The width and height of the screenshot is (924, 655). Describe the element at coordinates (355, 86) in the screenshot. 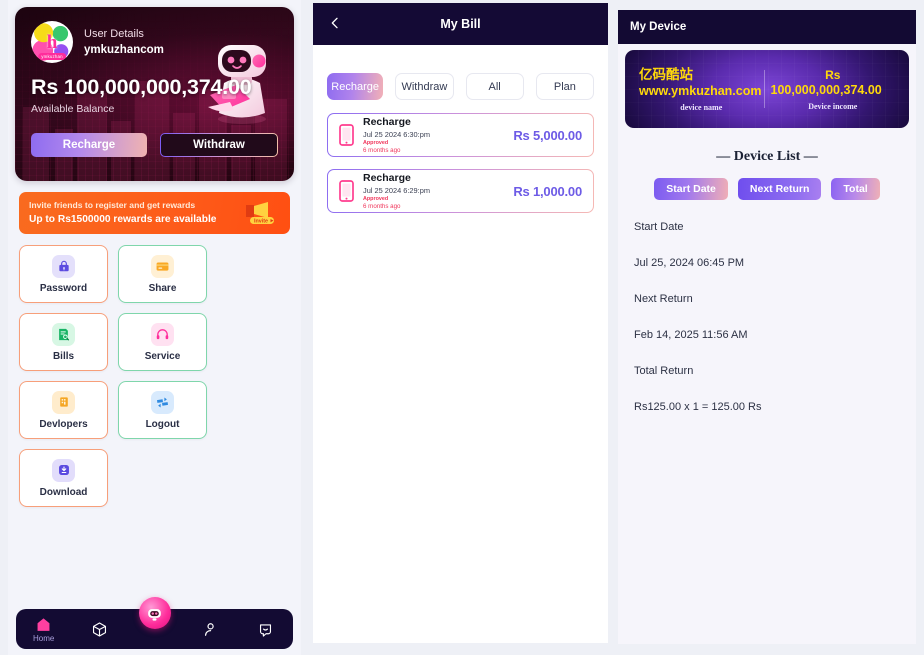

I see `filter-tab-recharge: Recharge` at that location.